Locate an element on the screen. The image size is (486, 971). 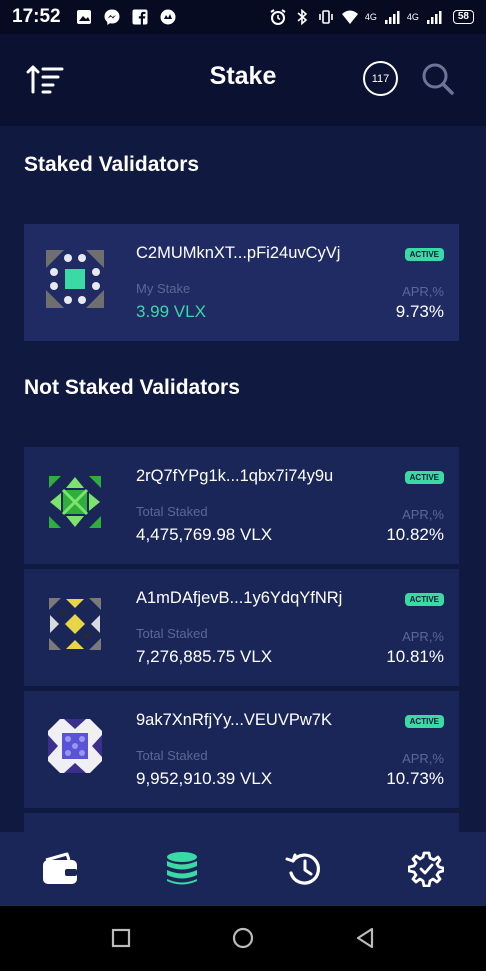
stake-amount: 3.99 VLX is located at coordinates (171, 311).